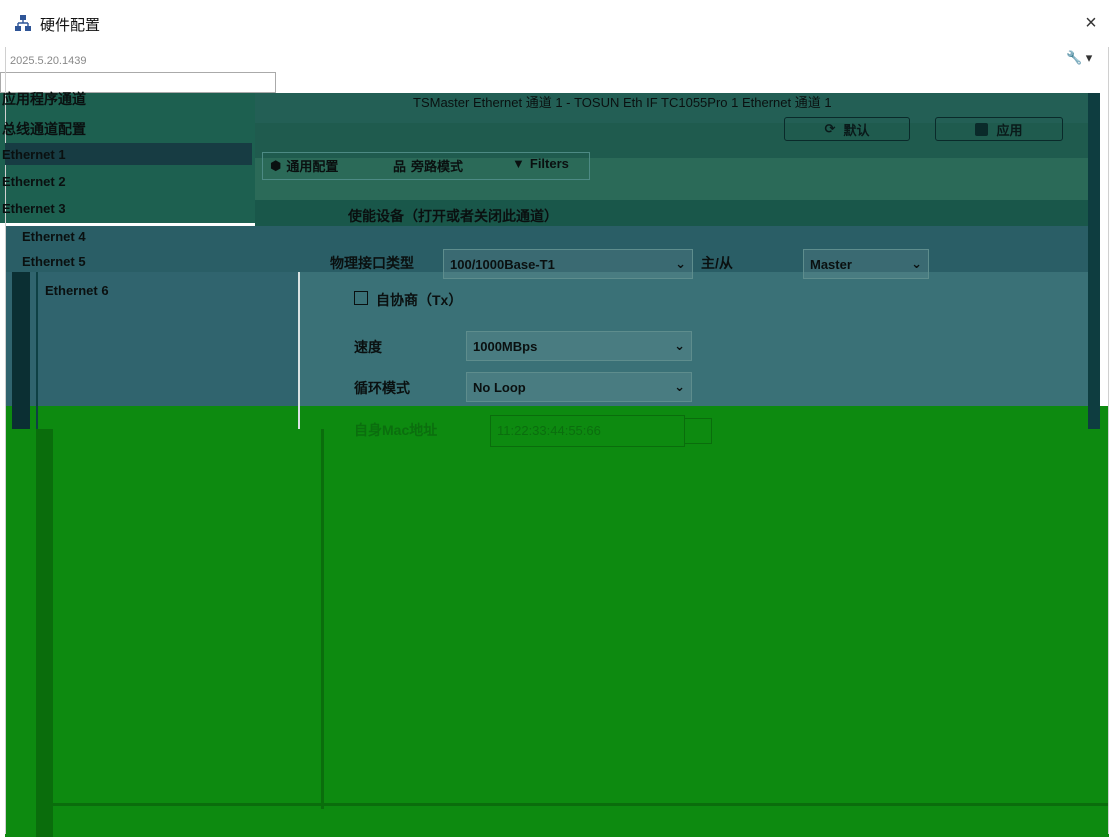 This screenshot has width=1114, height=837. What do you see at coordinates (831, 264) in the screenshot?
I see `role-value: Master` at bounding box center [831, 264].